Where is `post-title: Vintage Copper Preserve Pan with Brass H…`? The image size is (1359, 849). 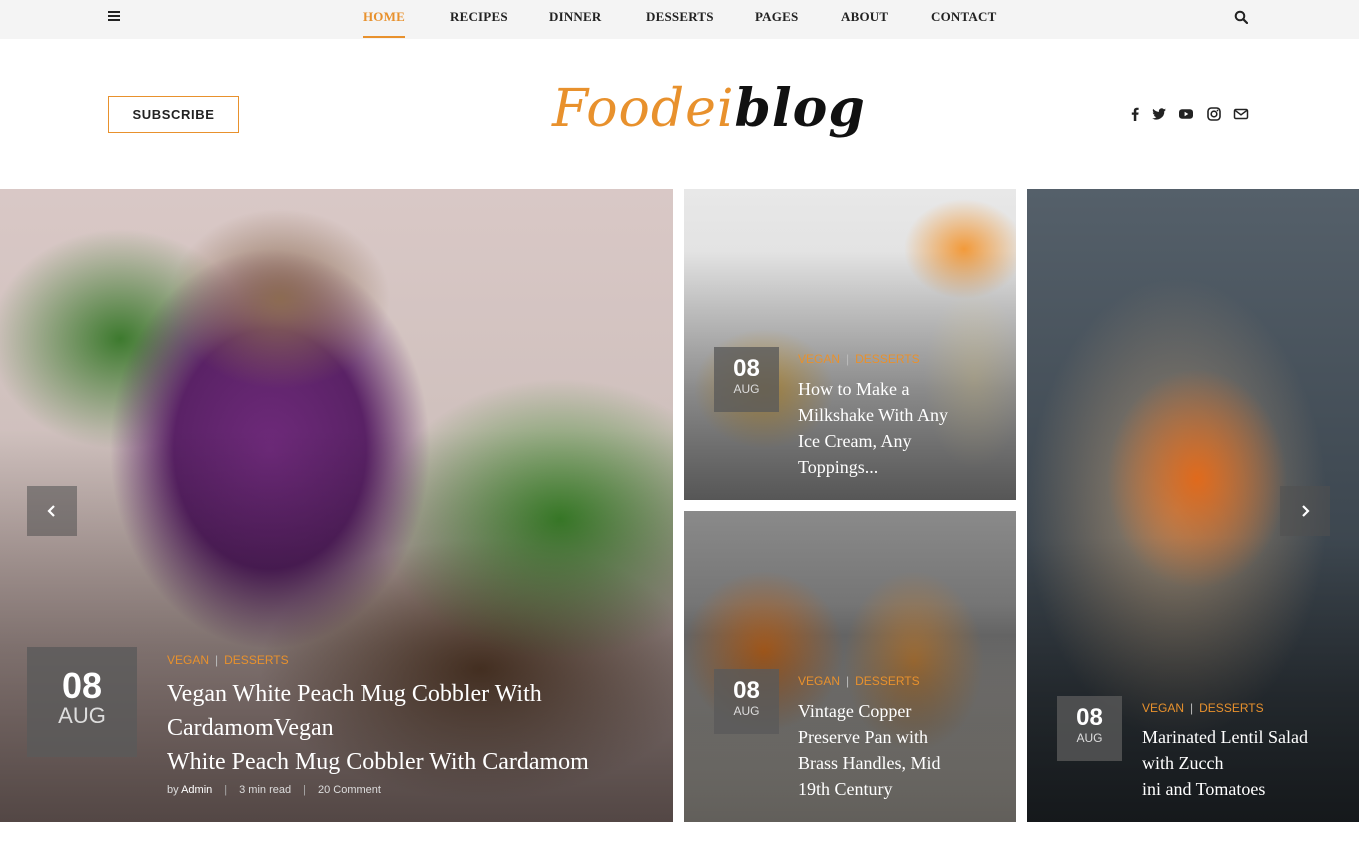
post-title: Vintage Copper Preserve Pan with Brass H… is located at coordinates (898, 750).